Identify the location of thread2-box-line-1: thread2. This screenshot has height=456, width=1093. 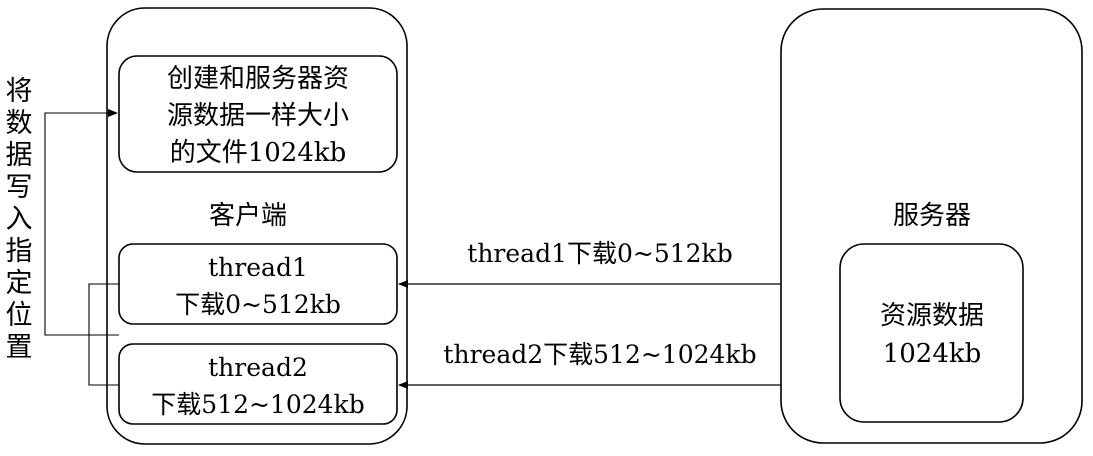
(258, 367).